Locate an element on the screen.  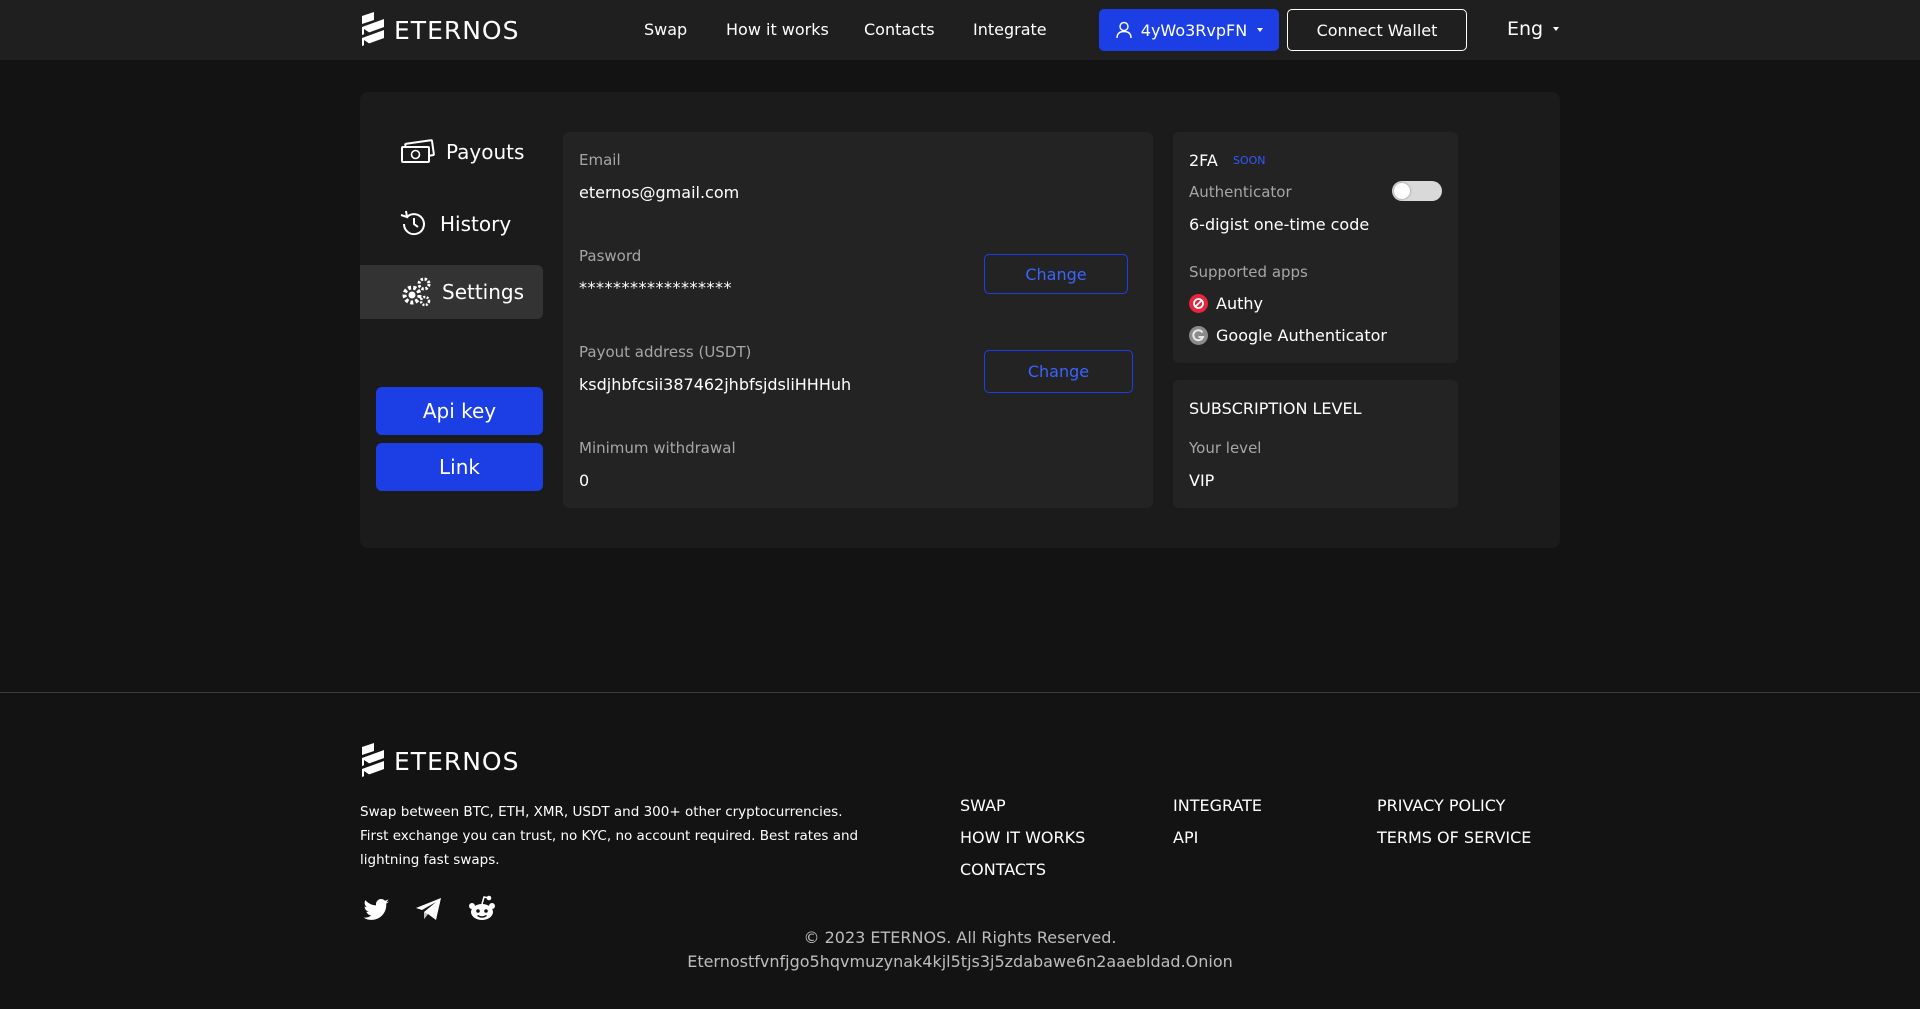
copyright-text: © 2023 ETERNOS. All Rights Reserved. is located at coordinates (960, 937).